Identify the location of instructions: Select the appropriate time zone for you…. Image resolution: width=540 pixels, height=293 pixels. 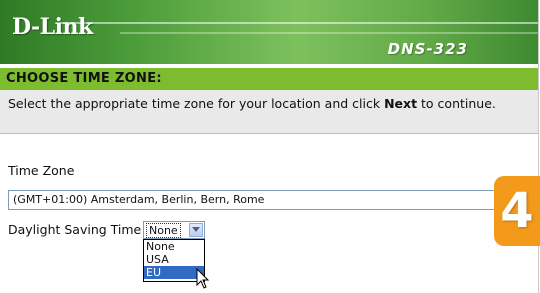
(269, 112).